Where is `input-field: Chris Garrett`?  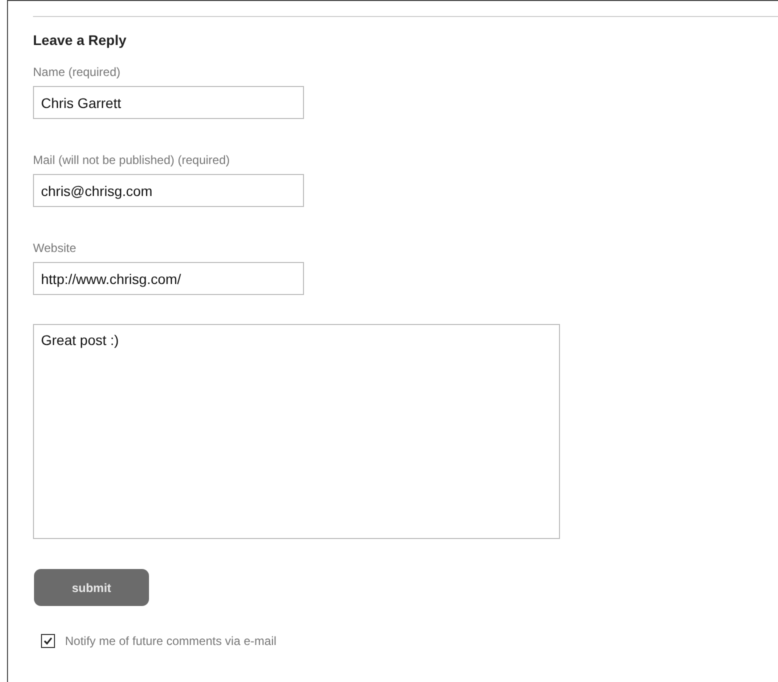 input-field: Chris Garrett is located at coordinates (168, 102).